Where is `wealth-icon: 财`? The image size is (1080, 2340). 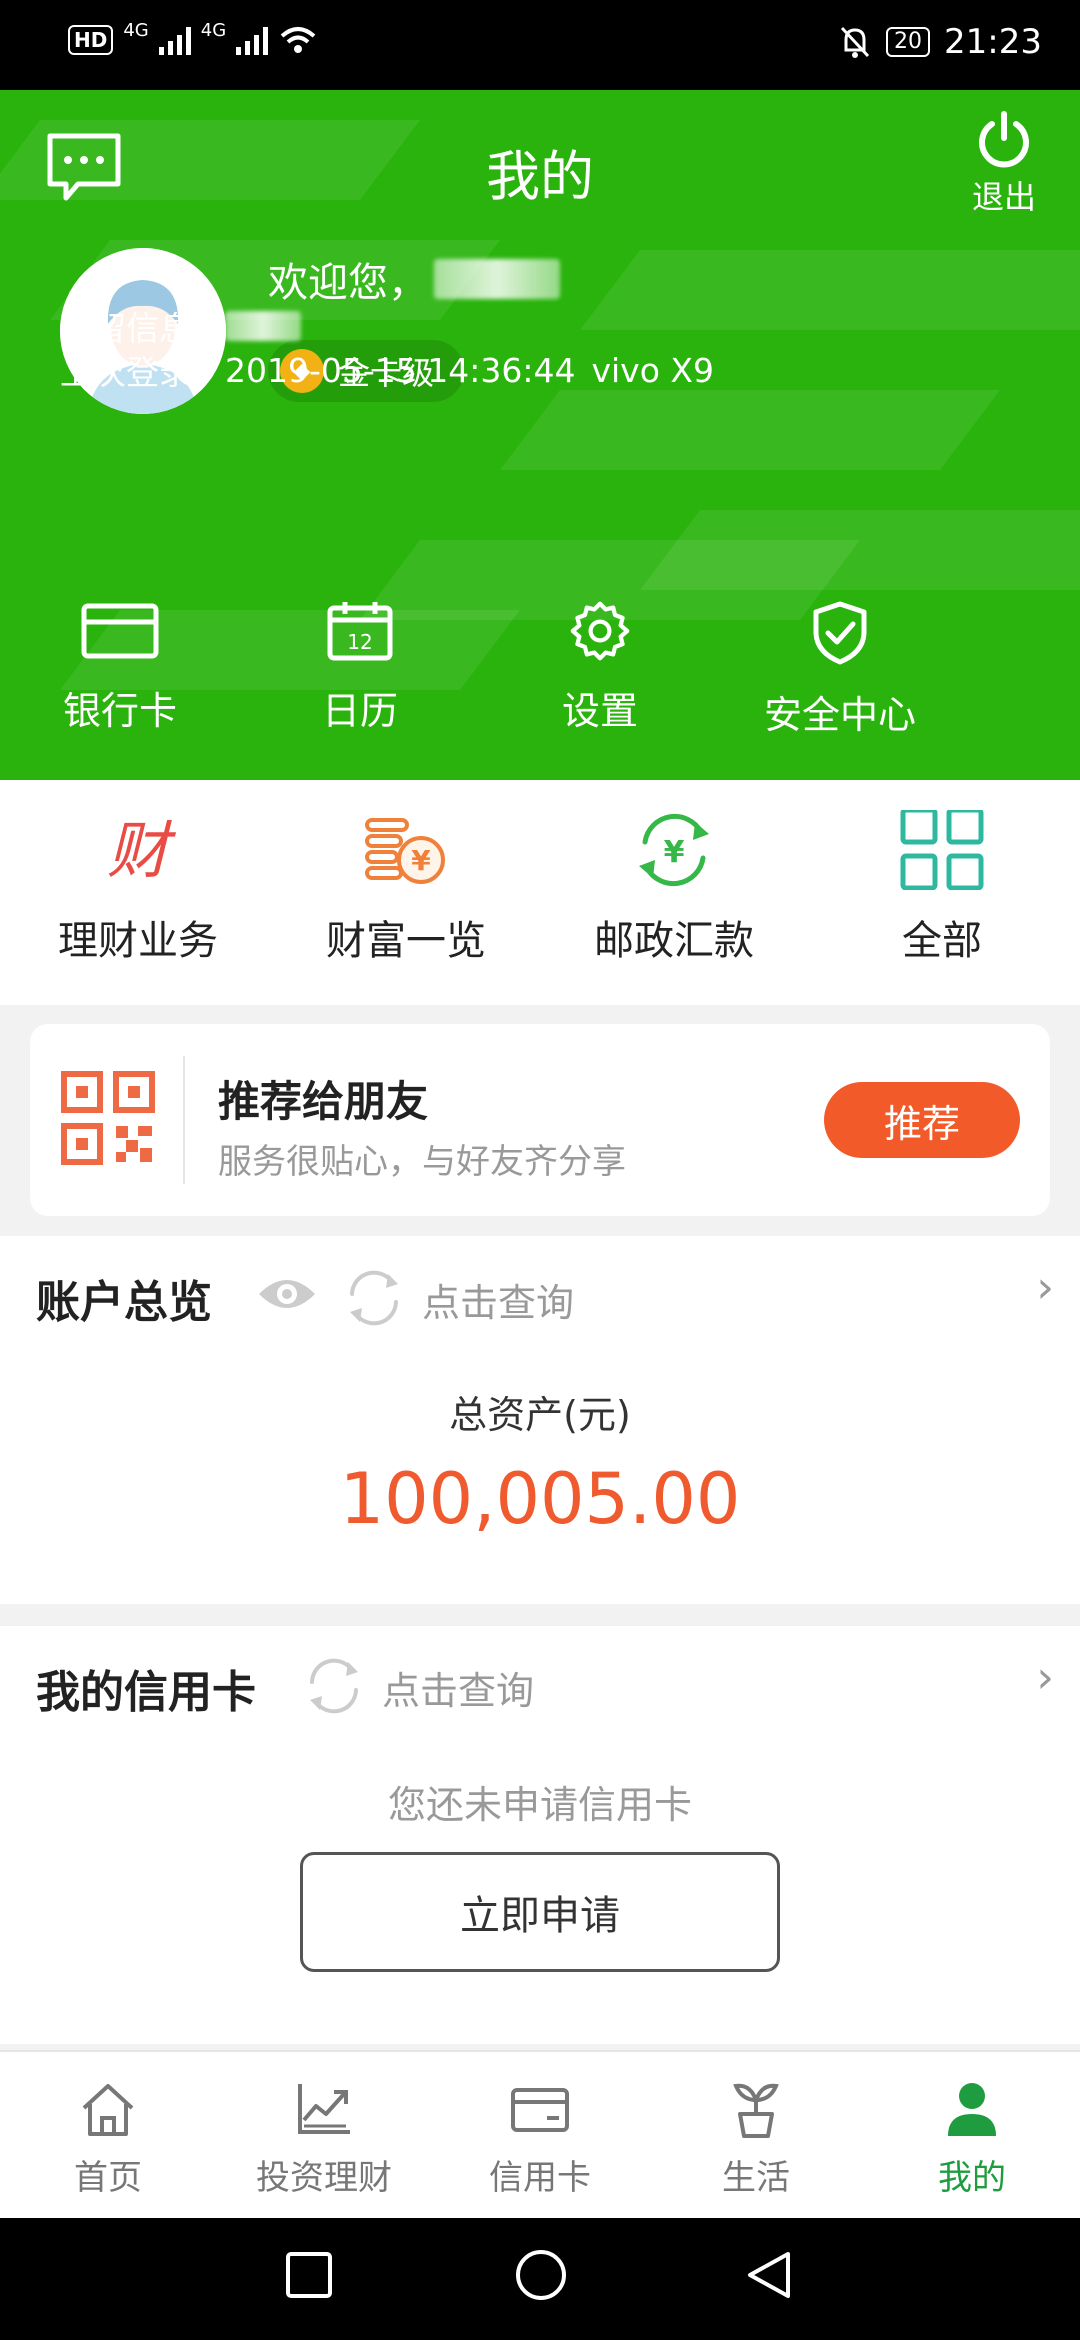
wealth-icon: 财 is located at coordinates (142, 850).